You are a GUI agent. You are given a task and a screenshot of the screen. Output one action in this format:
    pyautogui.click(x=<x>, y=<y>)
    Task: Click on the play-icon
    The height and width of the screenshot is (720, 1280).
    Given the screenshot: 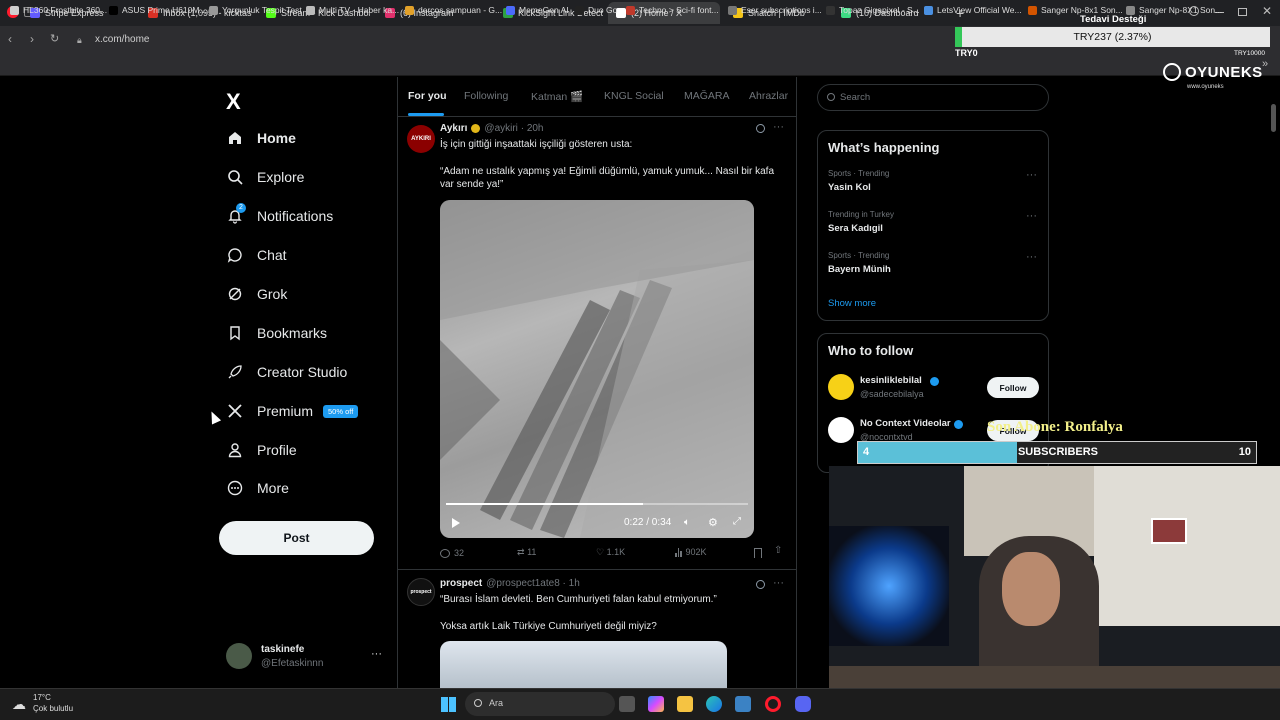 What is the action you would take?
    pyautogui.click(x=456, y=523)
    